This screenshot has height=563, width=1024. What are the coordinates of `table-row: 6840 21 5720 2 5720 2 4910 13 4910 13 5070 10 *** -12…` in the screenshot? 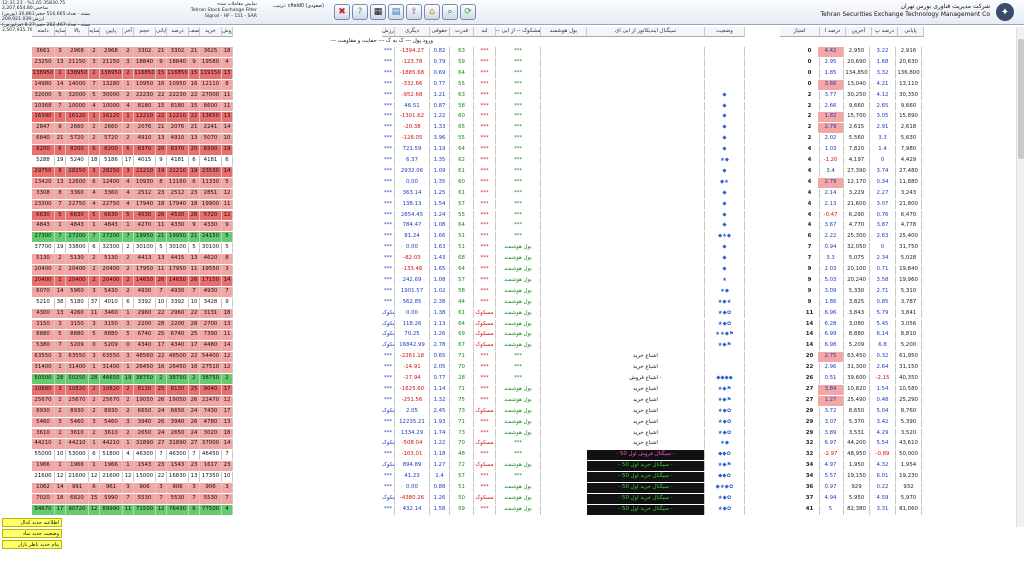 It's located at (512, 139).